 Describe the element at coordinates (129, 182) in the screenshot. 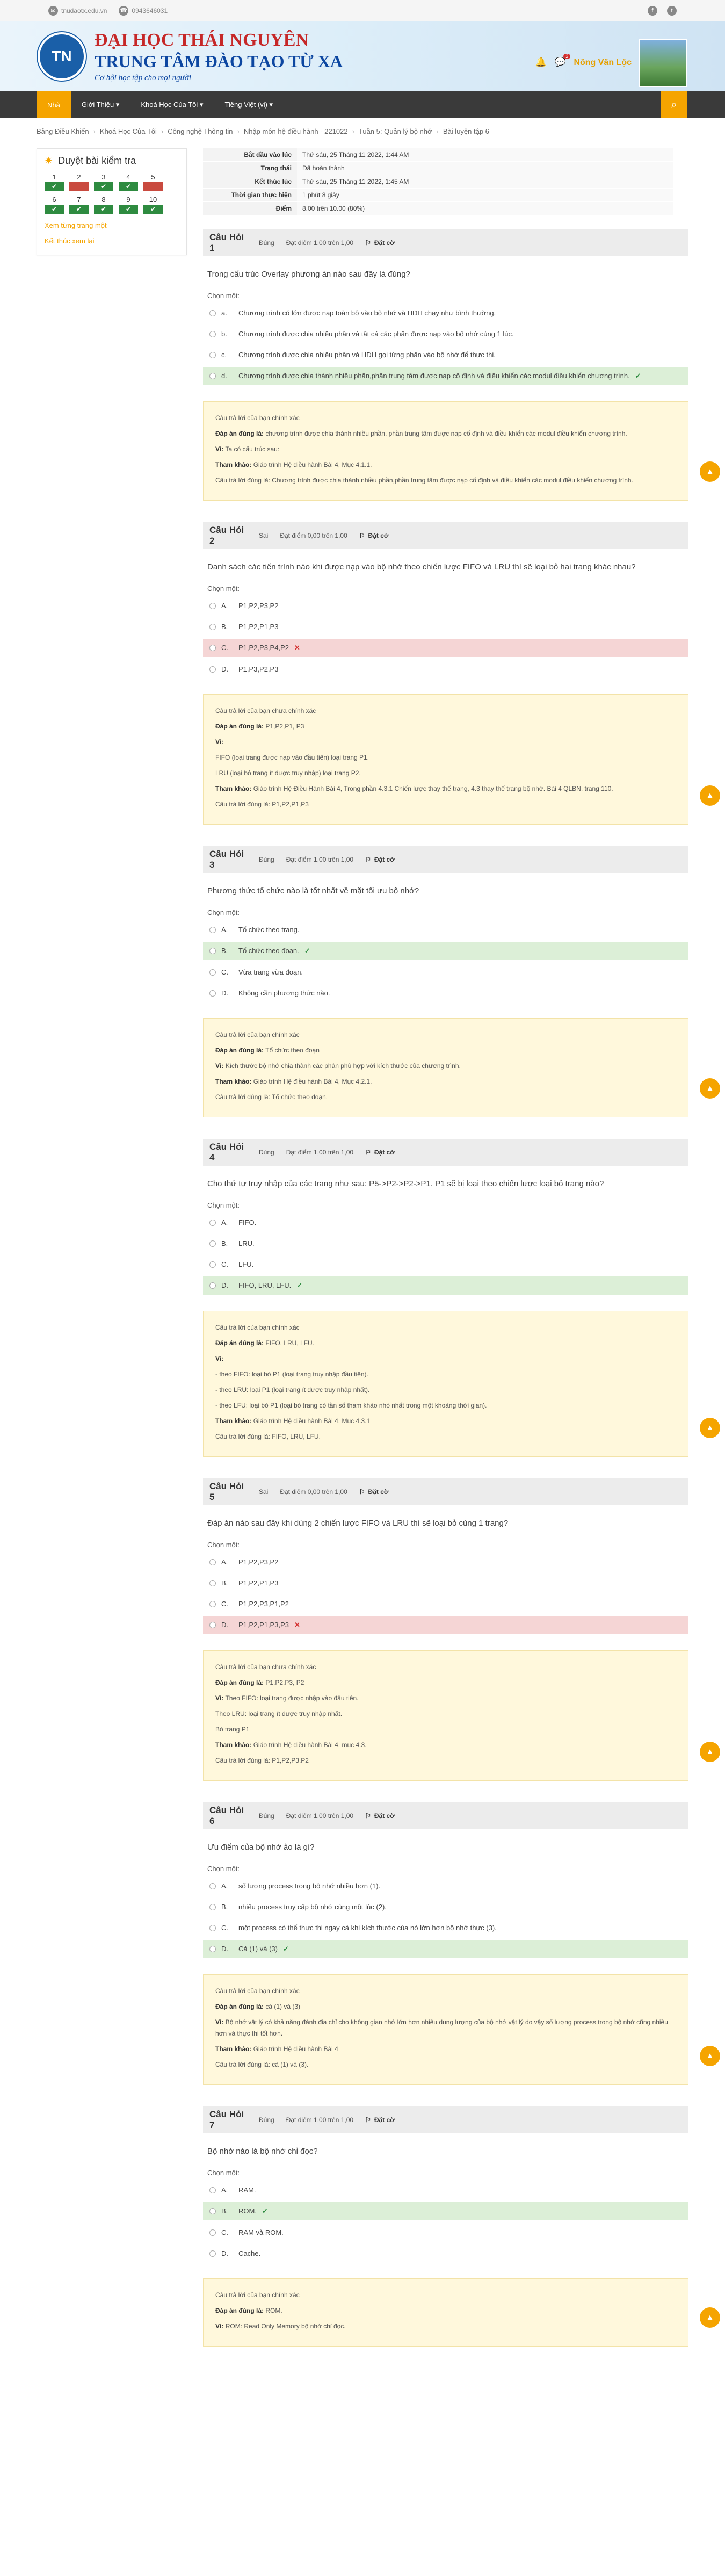

I see `question-nav-button: 4 ✔` at that location.